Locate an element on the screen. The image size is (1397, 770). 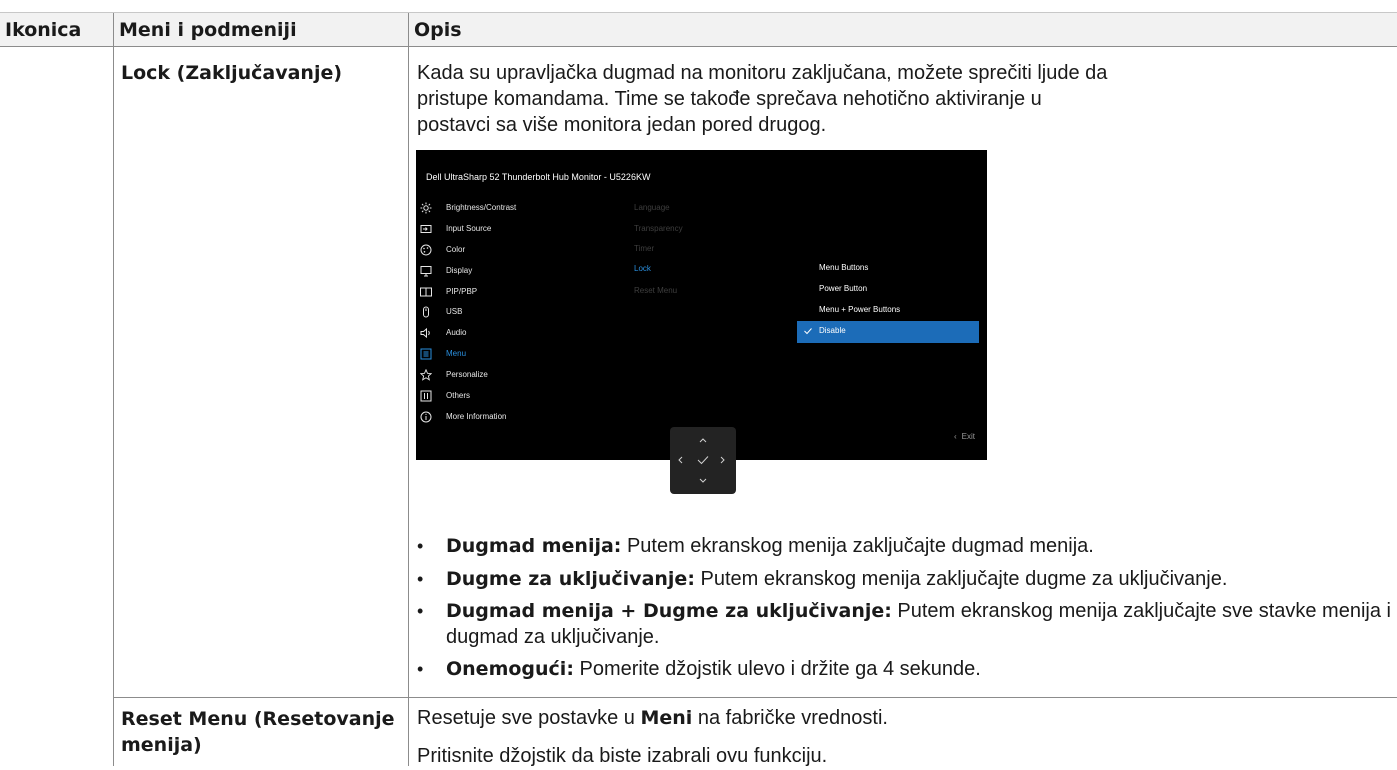
osd-exit: ‹ Exit is located at coordinates (964, 436).